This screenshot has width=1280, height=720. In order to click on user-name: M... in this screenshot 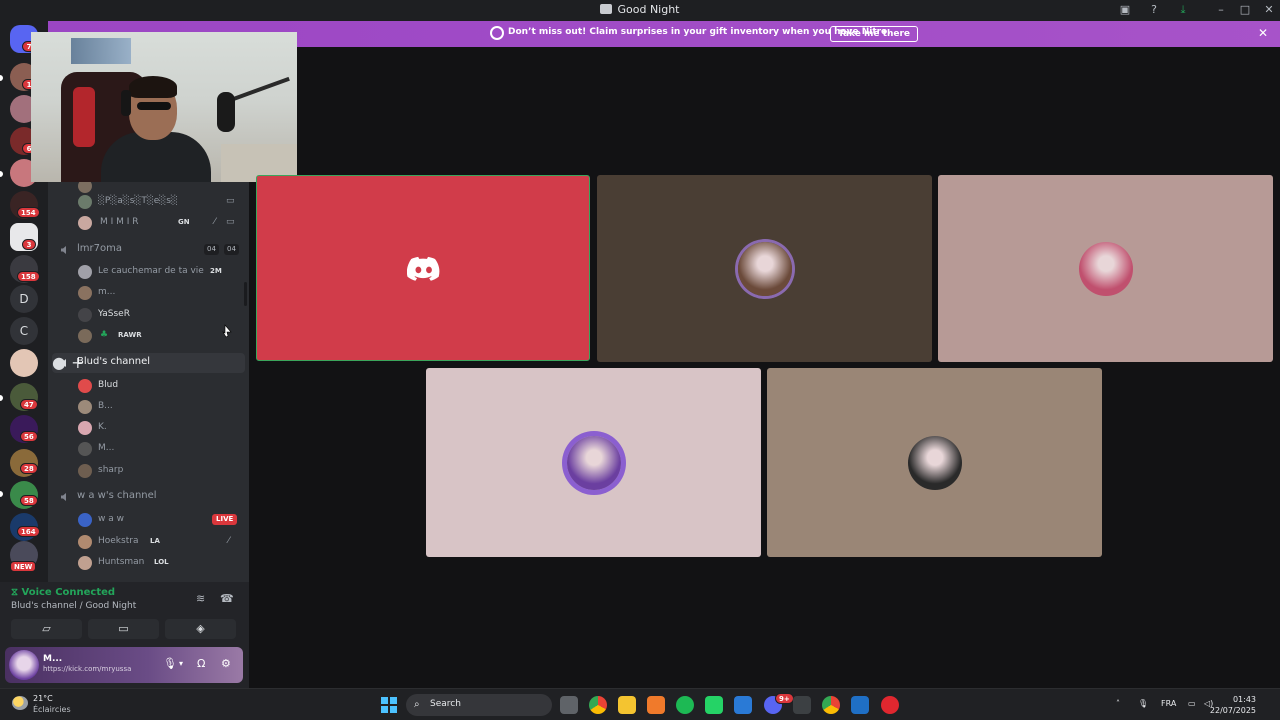, I will do `click(53, 659)`.